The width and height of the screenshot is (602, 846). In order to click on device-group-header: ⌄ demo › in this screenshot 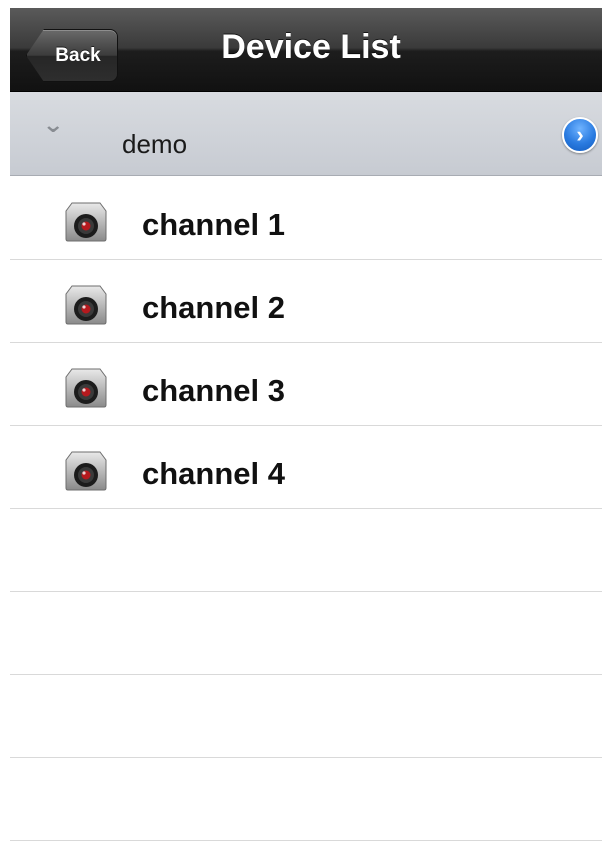, I will do `click(306, 134)`.